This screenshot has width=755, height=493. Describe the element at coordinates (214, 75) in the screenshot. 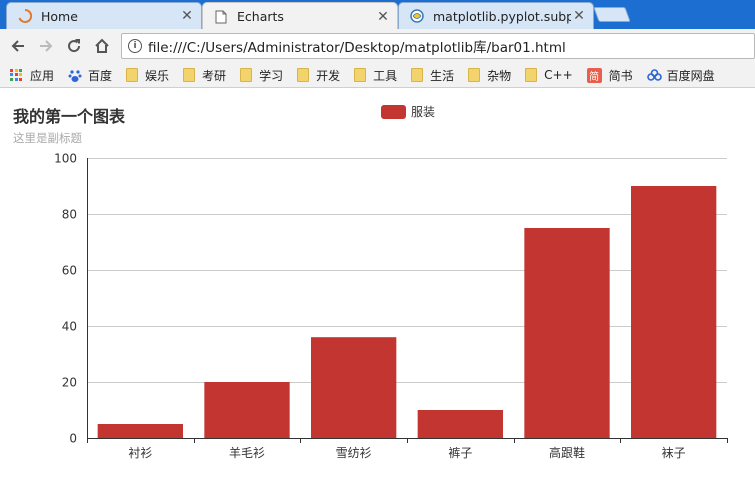

I see `bookmark-label: 考研` at that location.